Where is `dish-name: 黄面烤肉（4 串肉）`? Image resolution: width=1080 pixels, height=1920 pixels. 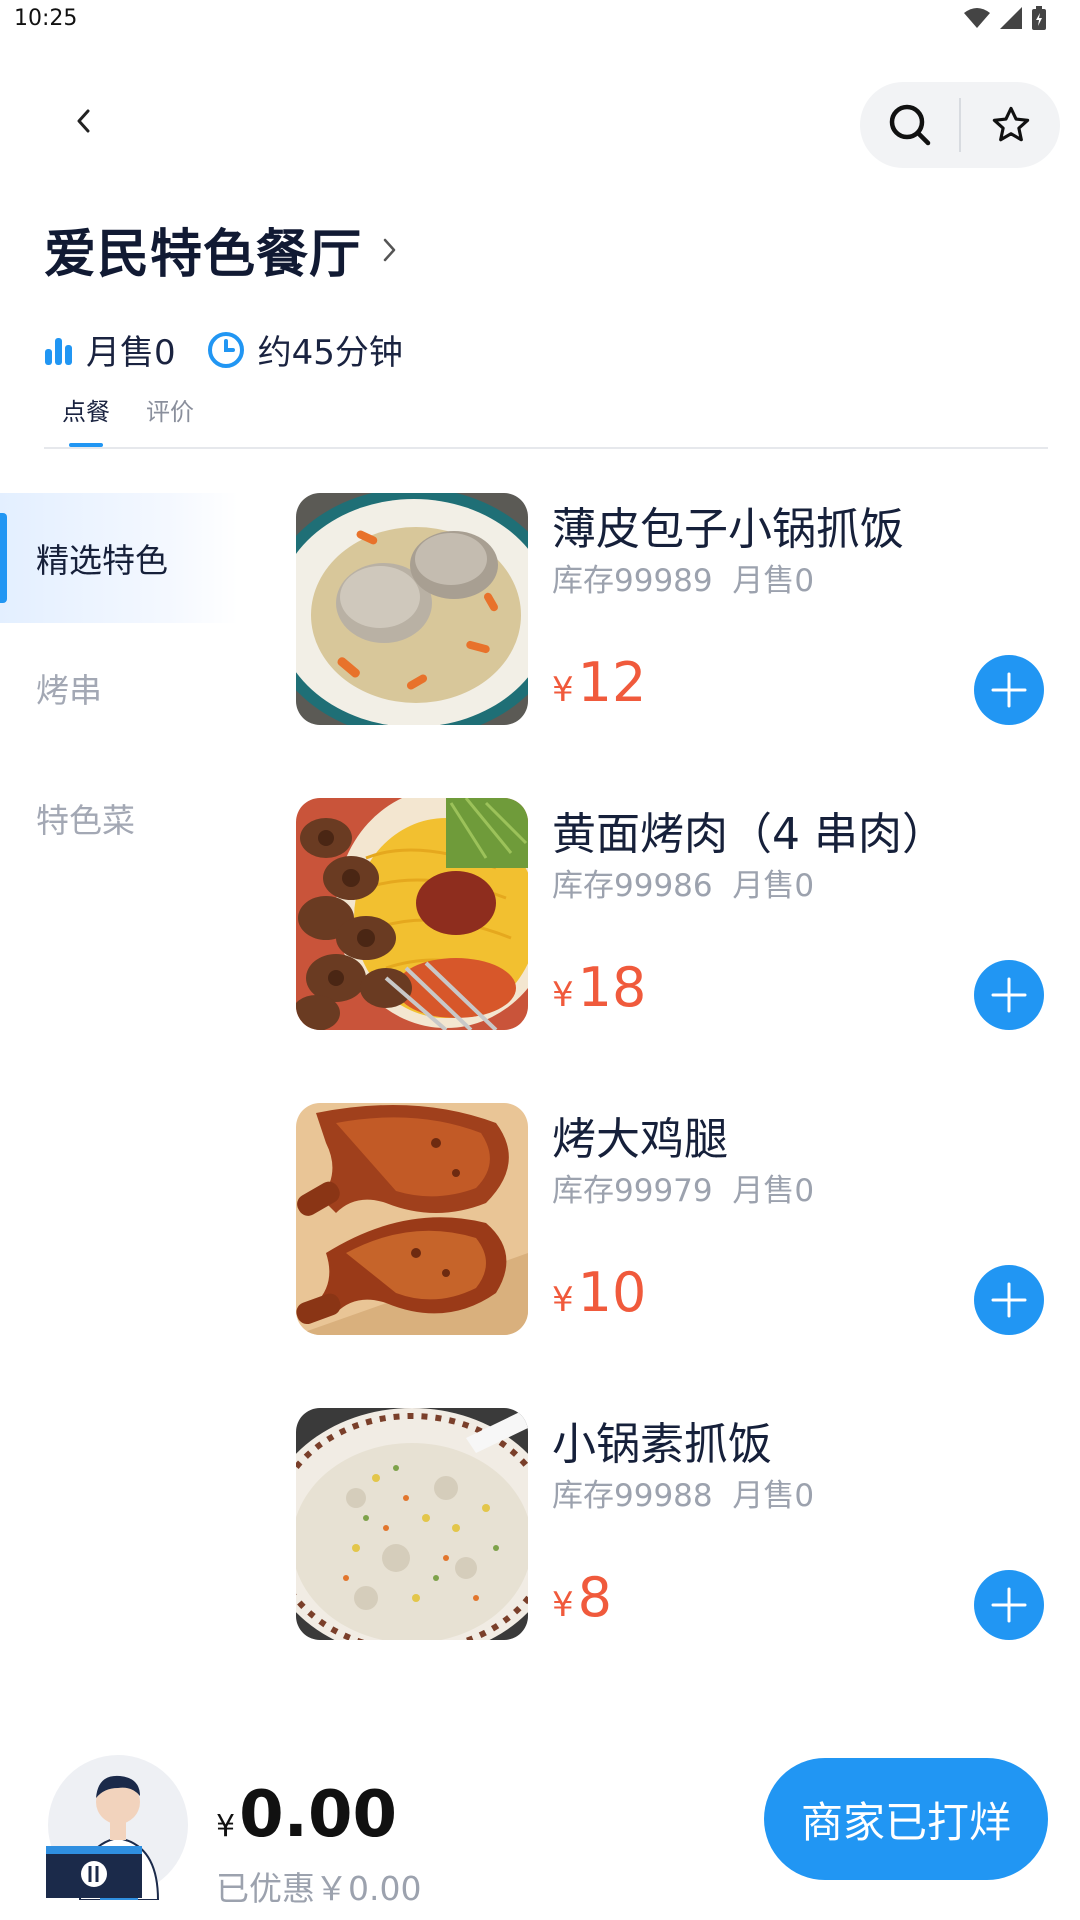
dish-name: 黄面烤肉（4 串肉） is located at coordinates (749, 834).